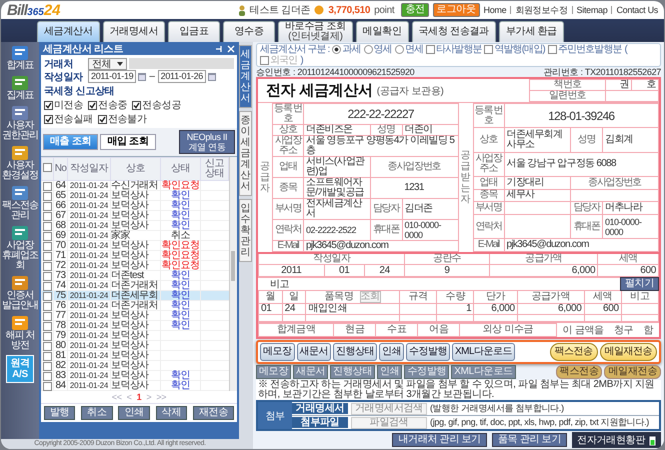 The image size is (665, 450). I want to click on list-row: 83 2011-01-24 보덕상사 확인, so click(135, 376).